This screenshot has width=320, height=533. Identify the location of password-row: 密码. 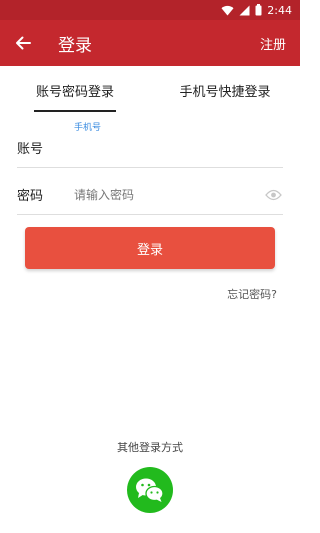
(150, 195).